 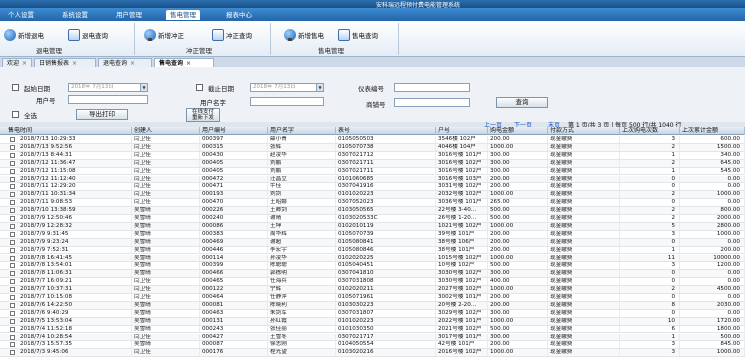 What do you see at coordinates (102, 114) in the screenshot?
I see `export-print-button: 导出打印` at bounding box center [102, 114].